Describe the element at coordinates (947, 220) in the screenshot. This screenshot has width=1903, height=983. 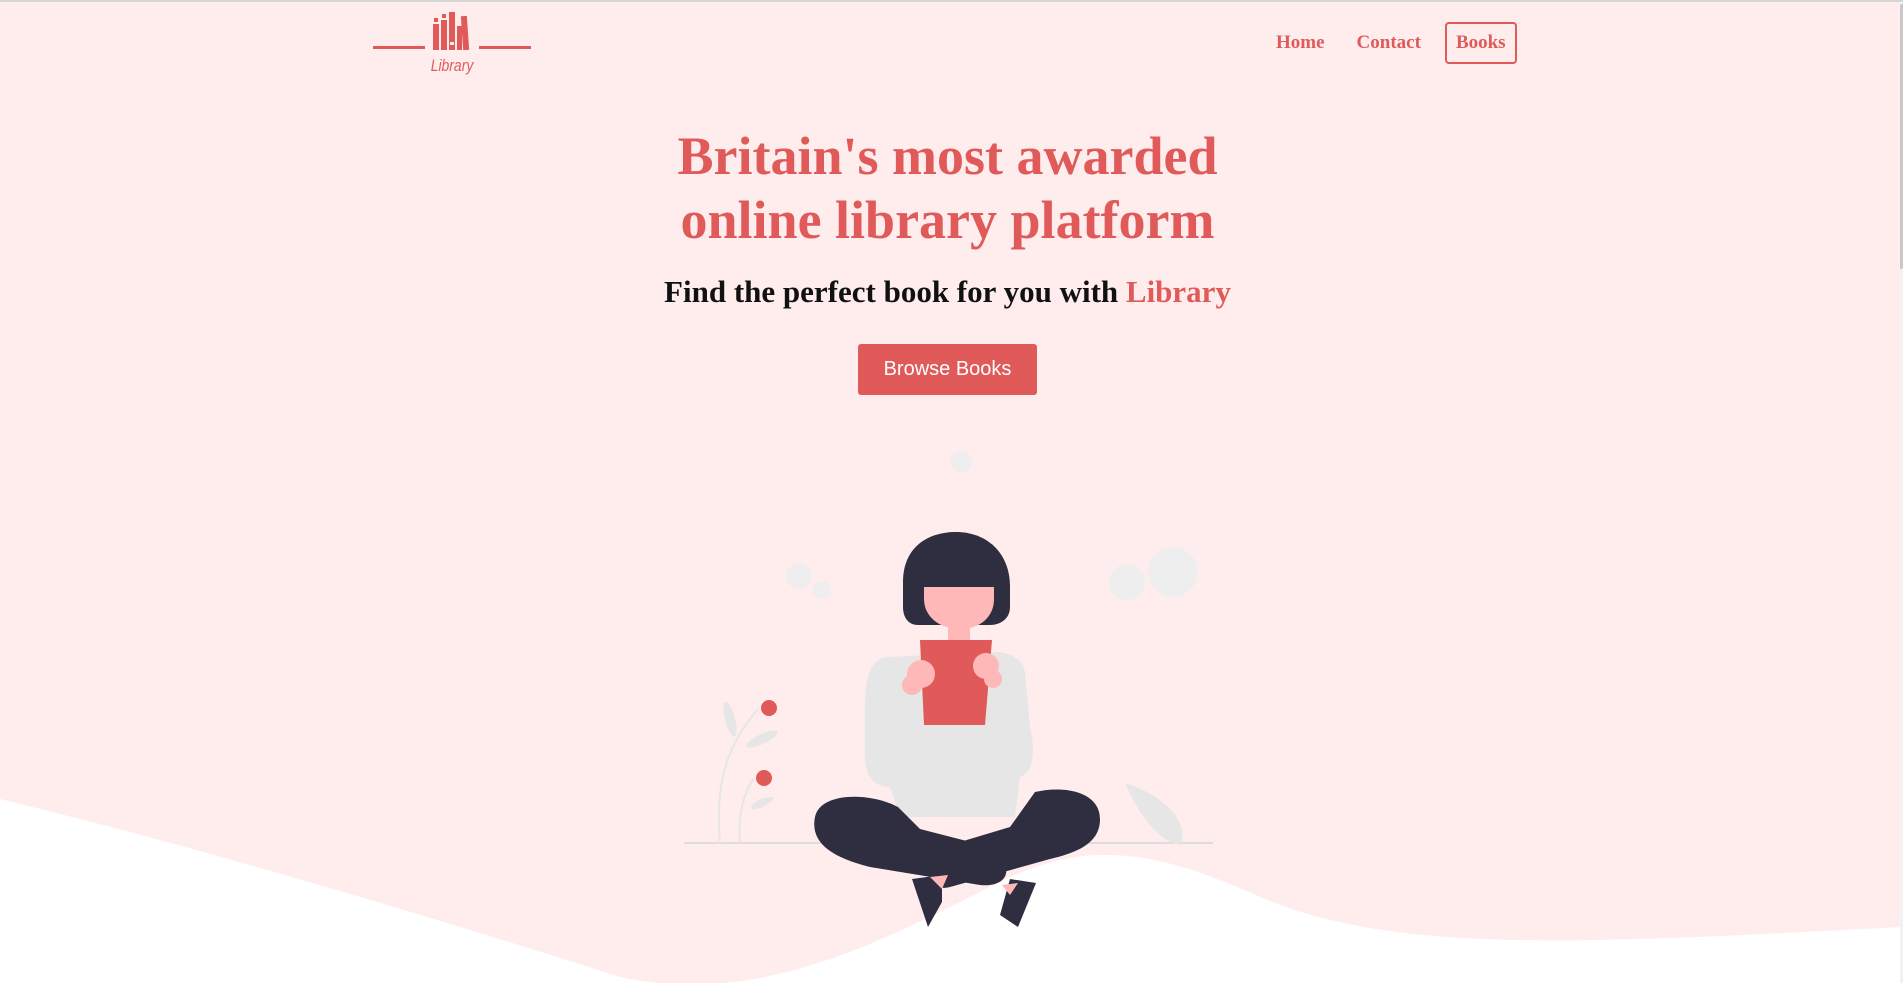
I see `hero-title-line-2: online library platform` at that location.